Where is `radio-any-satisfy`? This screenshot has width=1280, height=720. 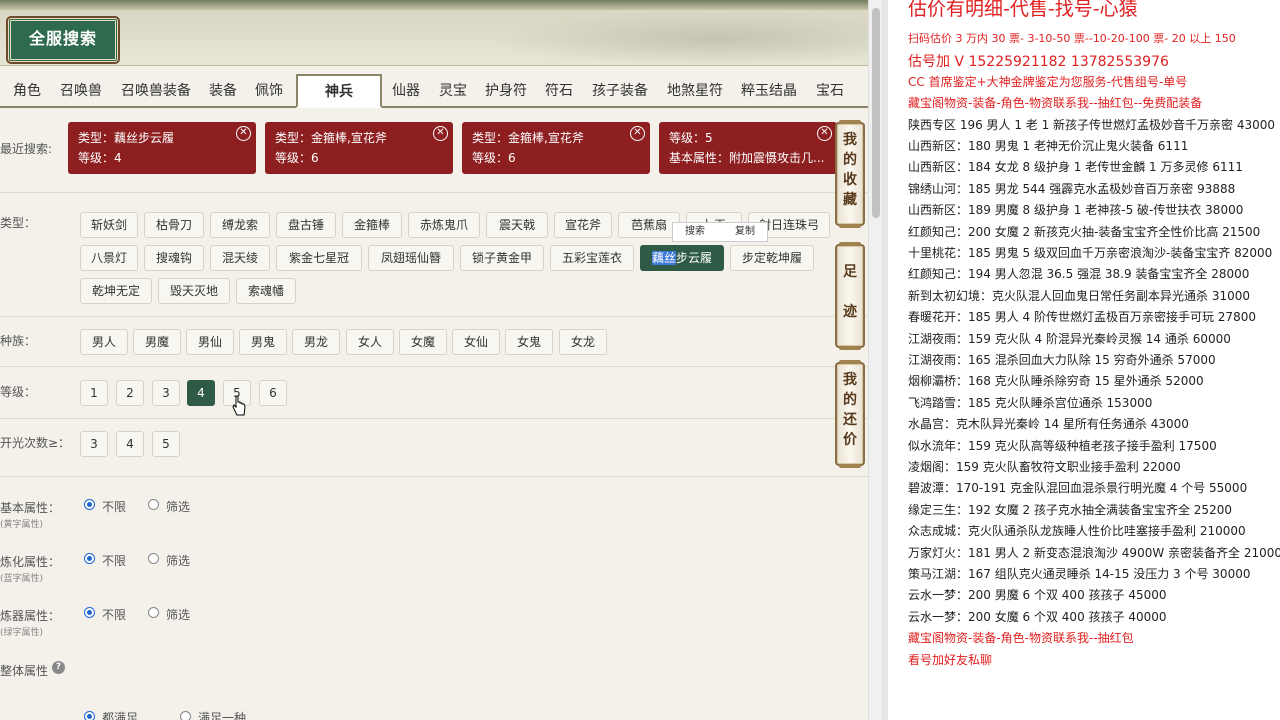 radio-any-satisfy is located at coordinates (185, 715).